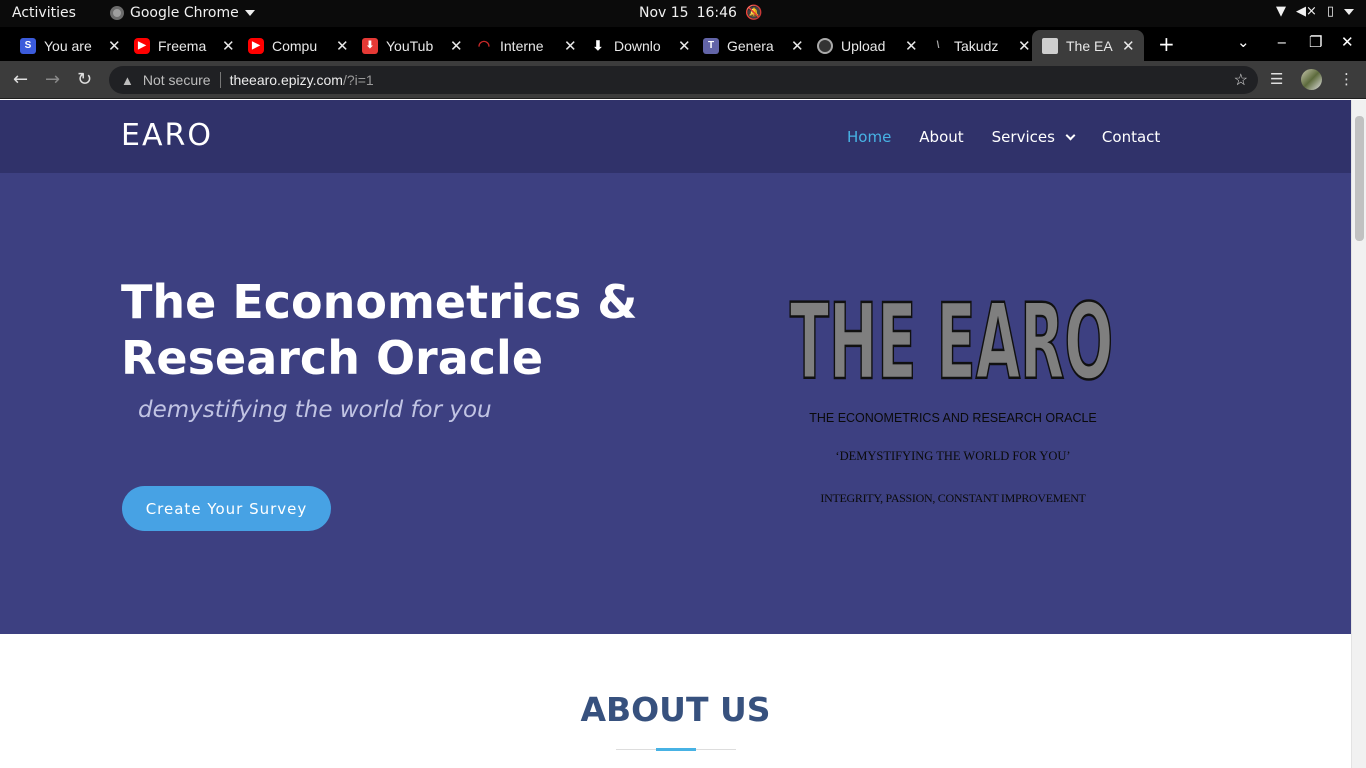  Describe the element at coordinates (358, 80) in the screenshot. I see `url-path: /?i=1` at that location.